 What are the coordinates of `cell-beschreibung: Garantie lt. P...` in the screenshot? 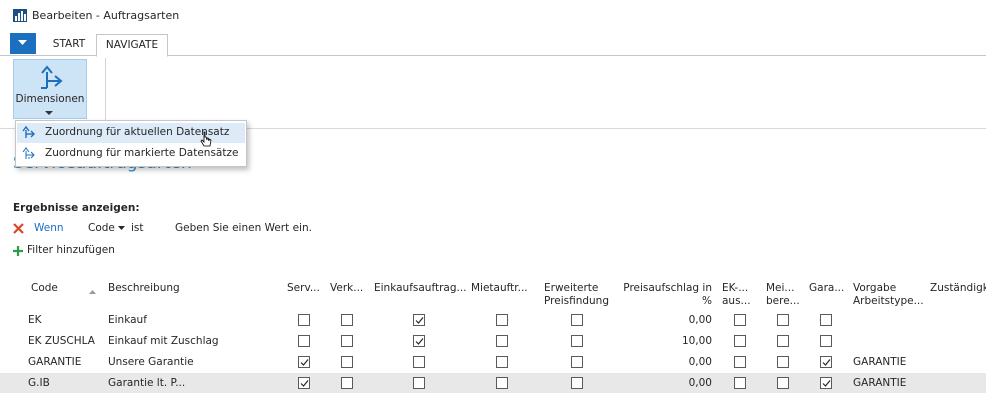 It's located at (147, 383).